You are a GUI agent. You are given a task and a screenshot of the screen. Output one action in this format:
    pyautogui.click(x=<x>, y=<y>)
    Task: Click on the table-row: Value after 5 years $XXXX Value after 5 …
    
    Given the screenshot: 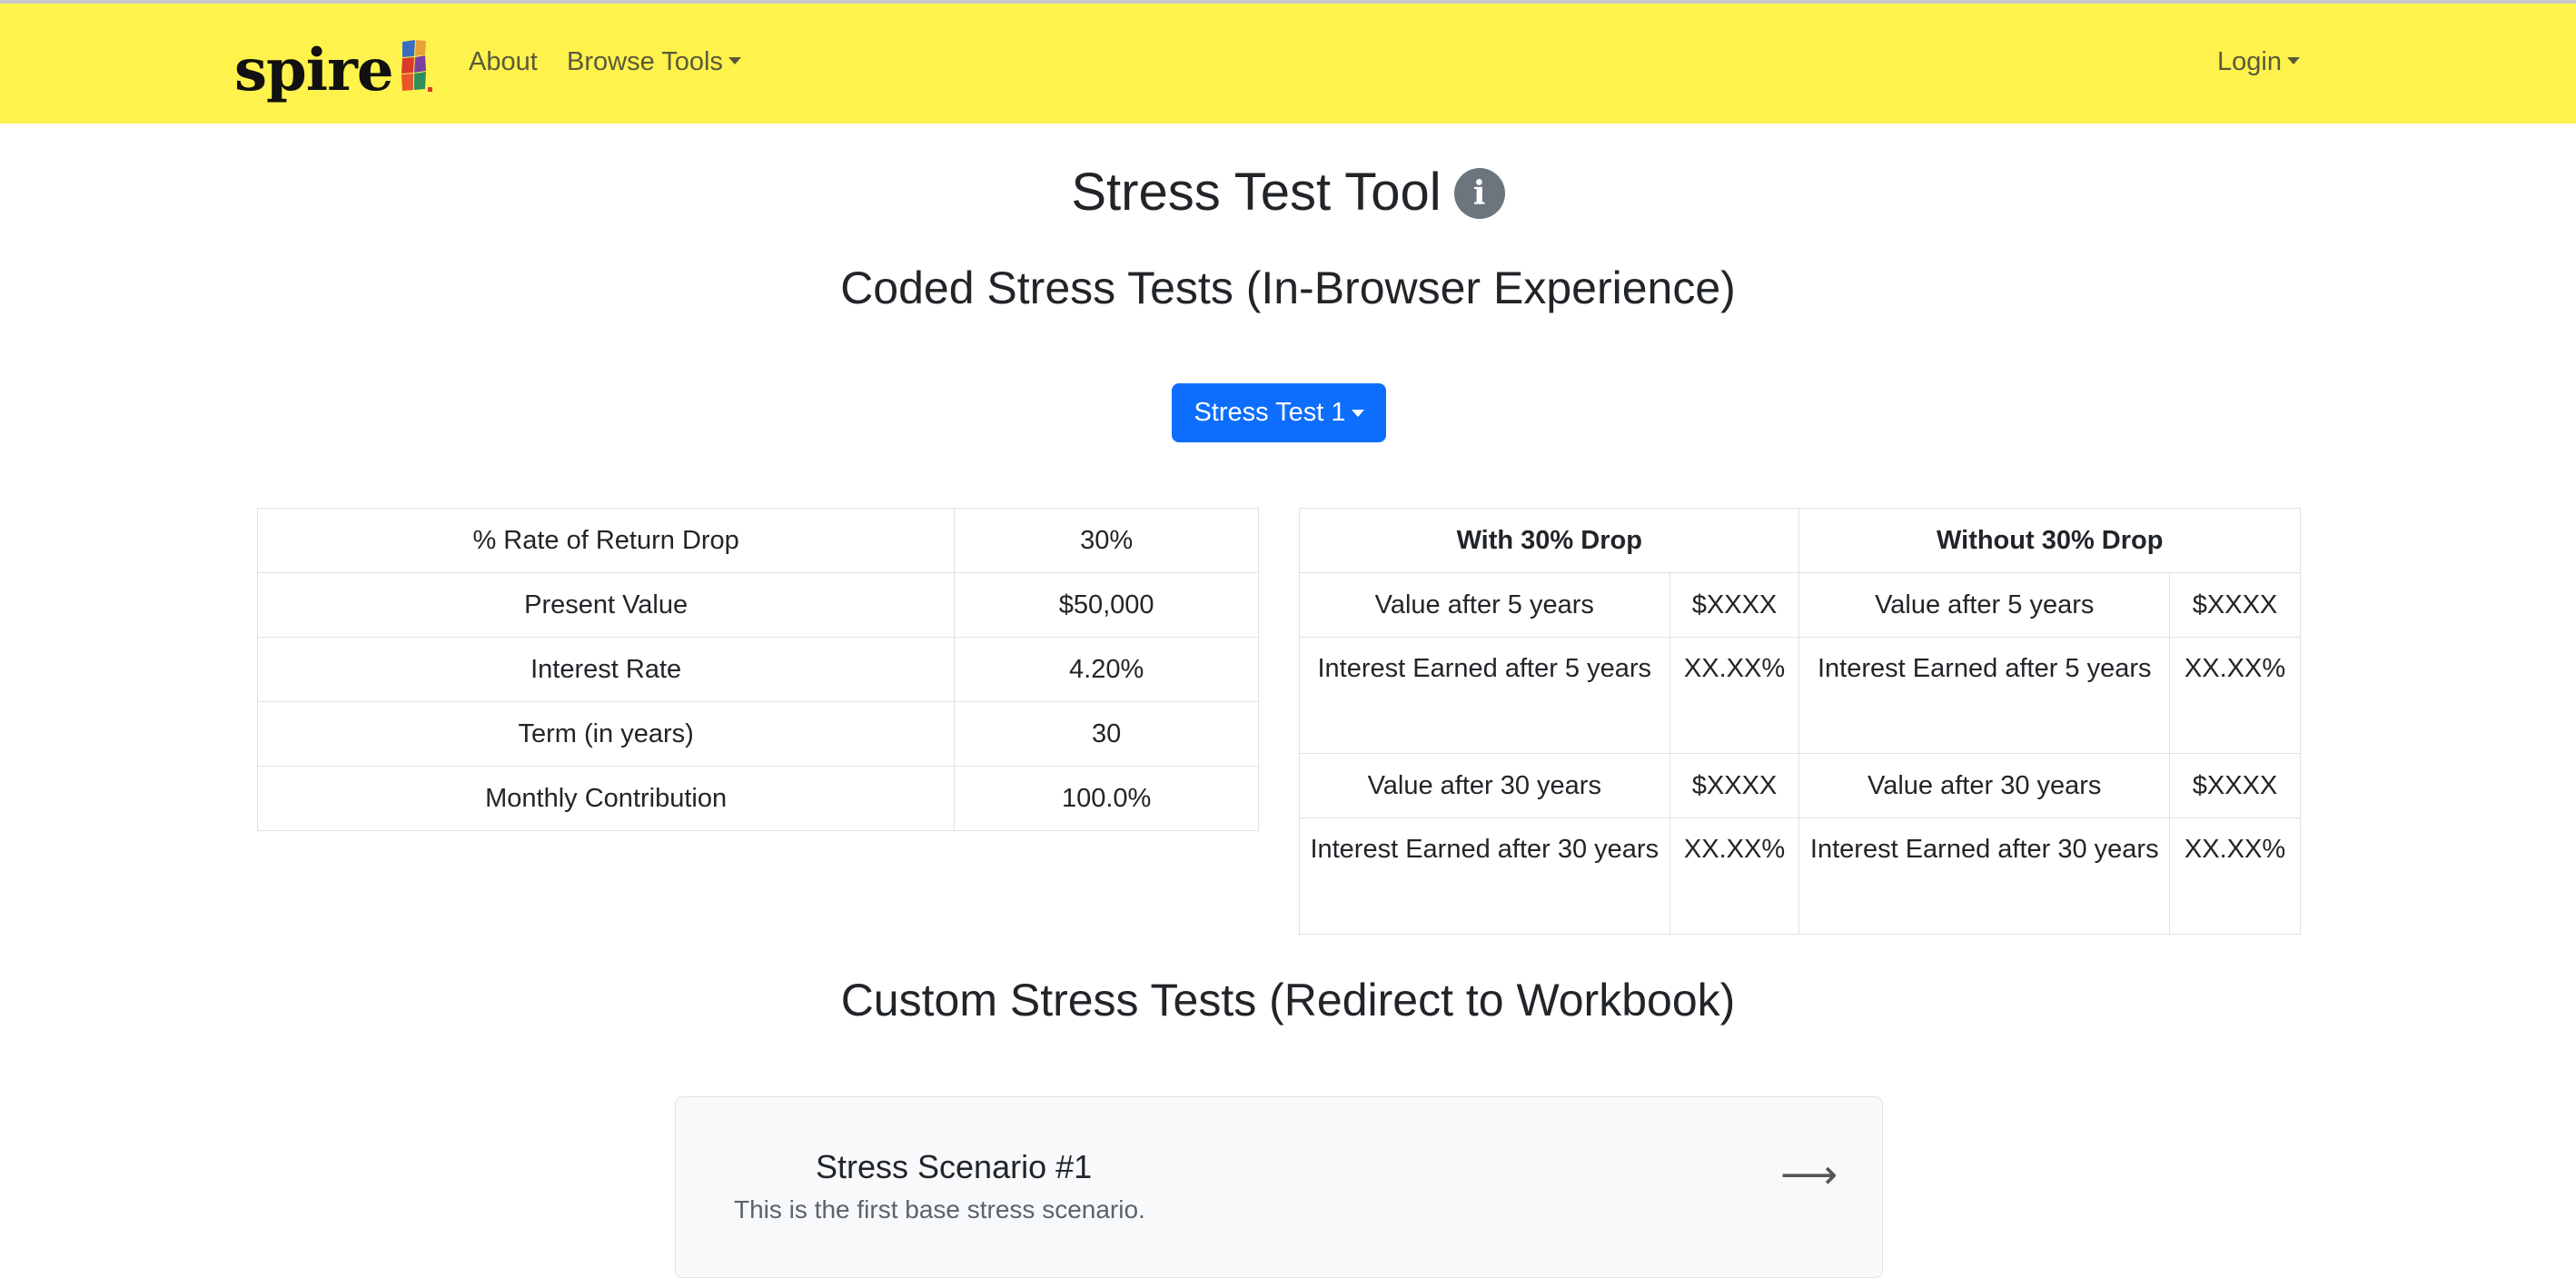 What is the action you would take?
    pyautogui.click(x=1800, y=605)
    